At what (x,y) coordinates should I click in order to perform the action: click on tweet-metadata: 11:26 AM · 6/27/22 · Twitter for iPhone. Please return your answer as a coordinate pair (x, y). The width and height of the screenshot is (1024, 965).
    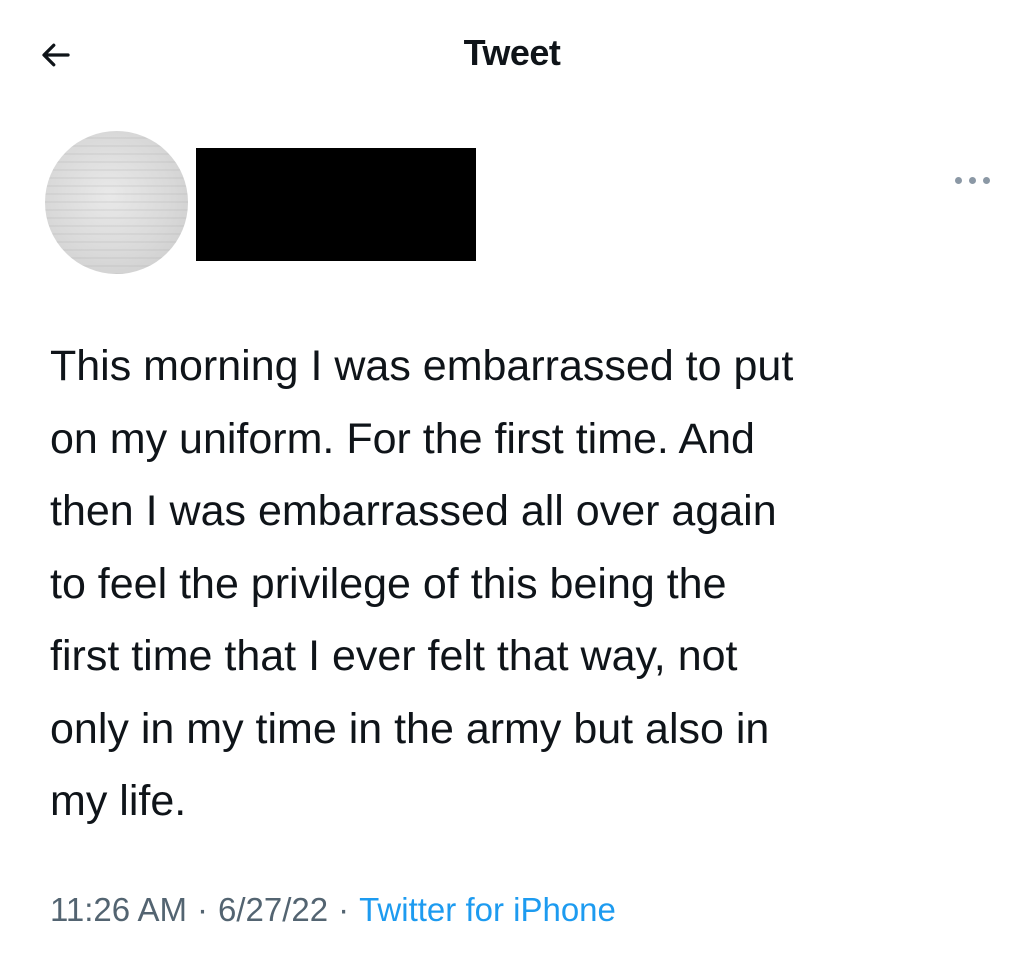
    Looking at the image, I should click on (333, 910).